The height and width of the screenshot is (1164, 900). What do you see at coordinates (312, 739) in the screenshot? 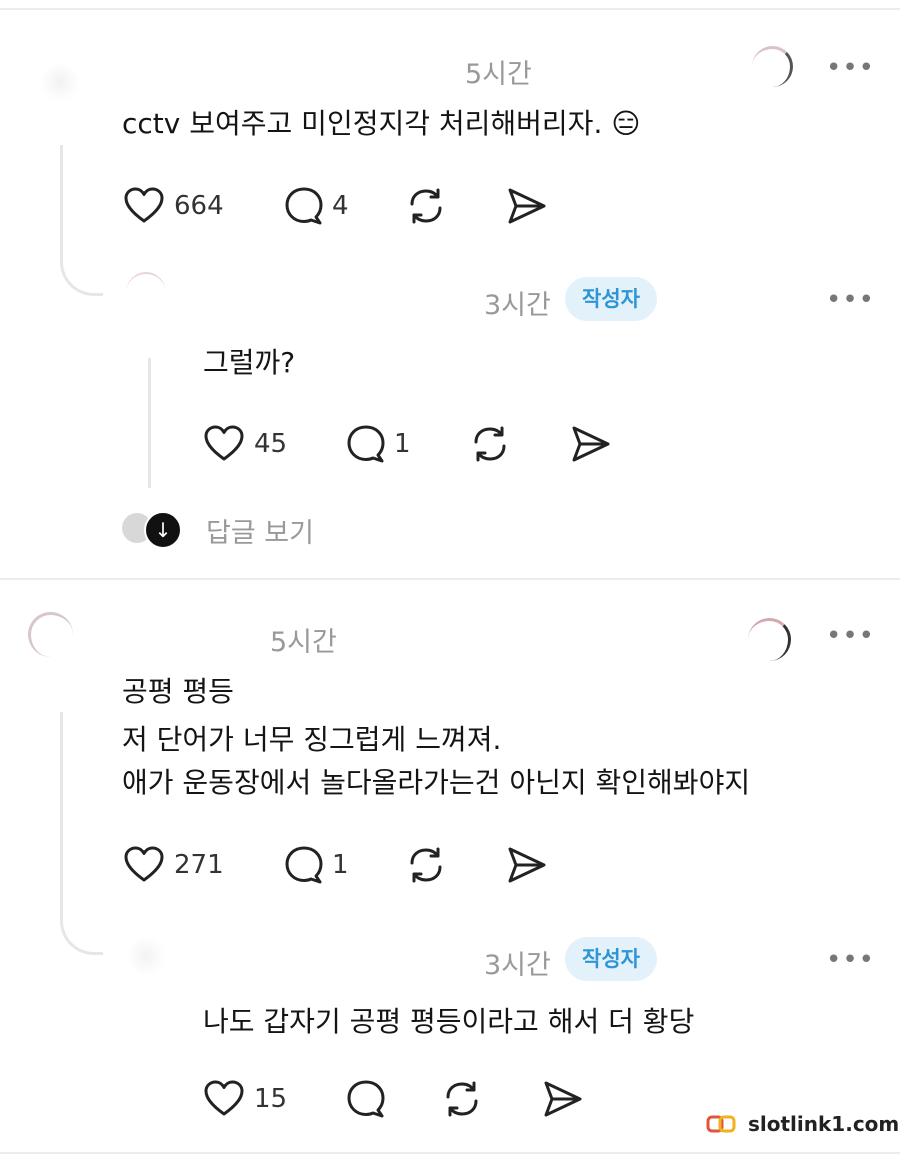
I see `comment-text-line: 저 단어가 너무 징그럽게 느껴져.` at bounding box center [312, 739].